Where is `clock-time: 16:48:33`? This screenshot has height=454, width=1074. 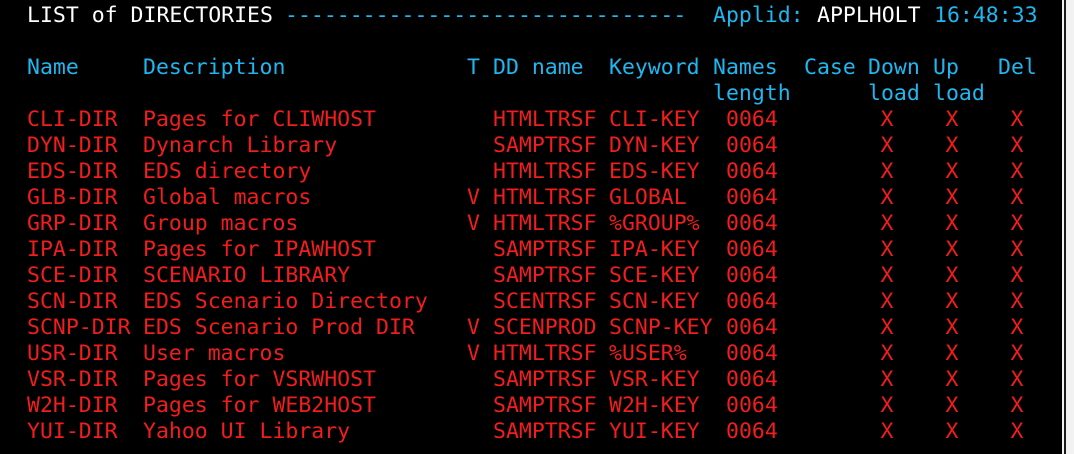 clock-time: 16:48:33 is located at coordinates (986, 15).